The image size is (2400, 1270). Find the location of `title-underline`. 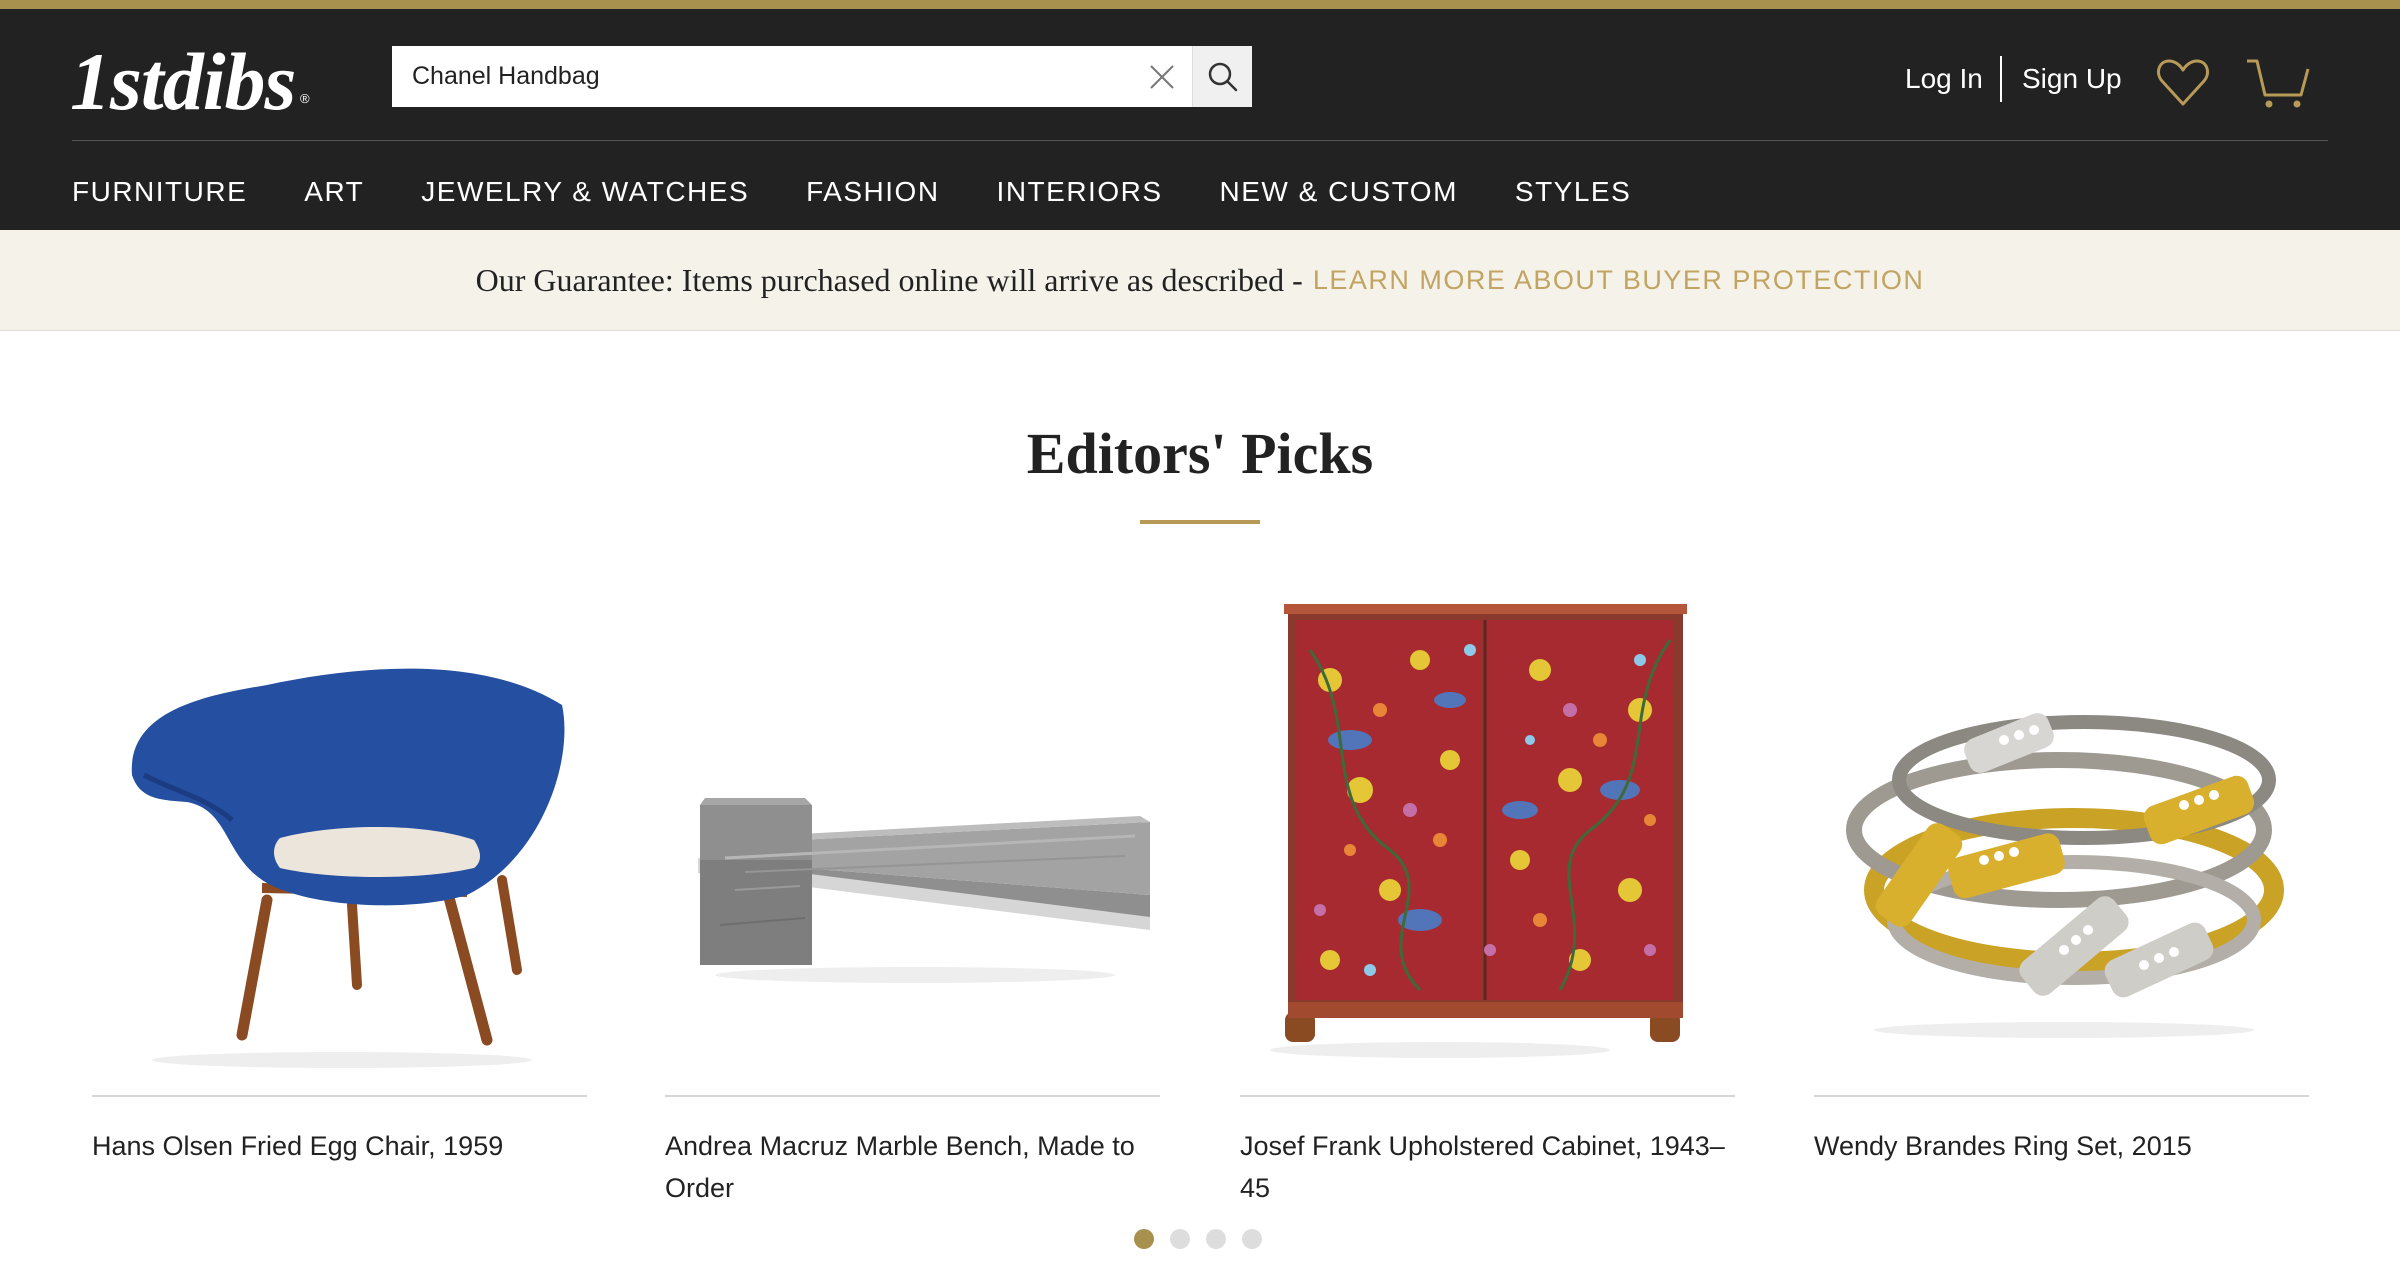

title-underline is located at coordinates (1200, 522).